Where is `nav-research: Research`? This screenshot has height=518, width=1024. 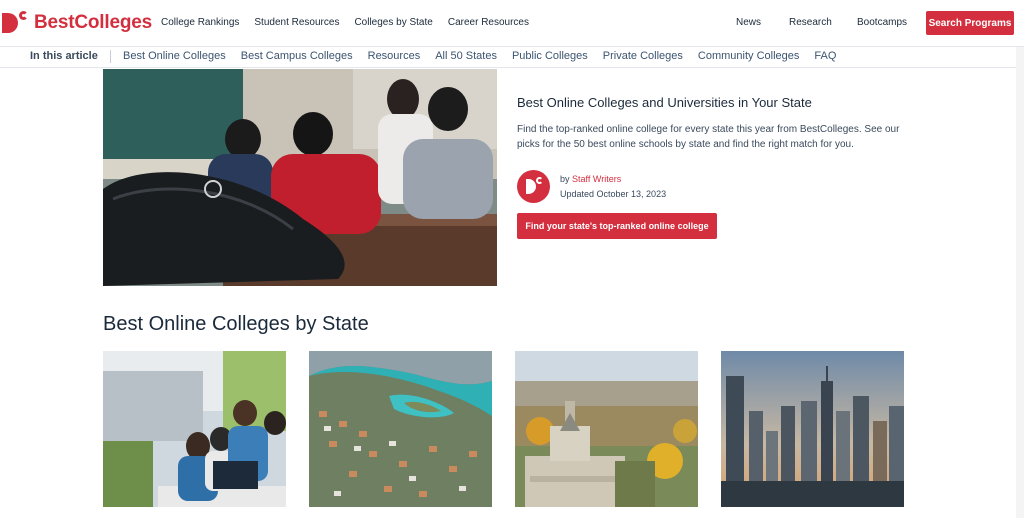
nav-research: Research is located at coordinates (810, 22).